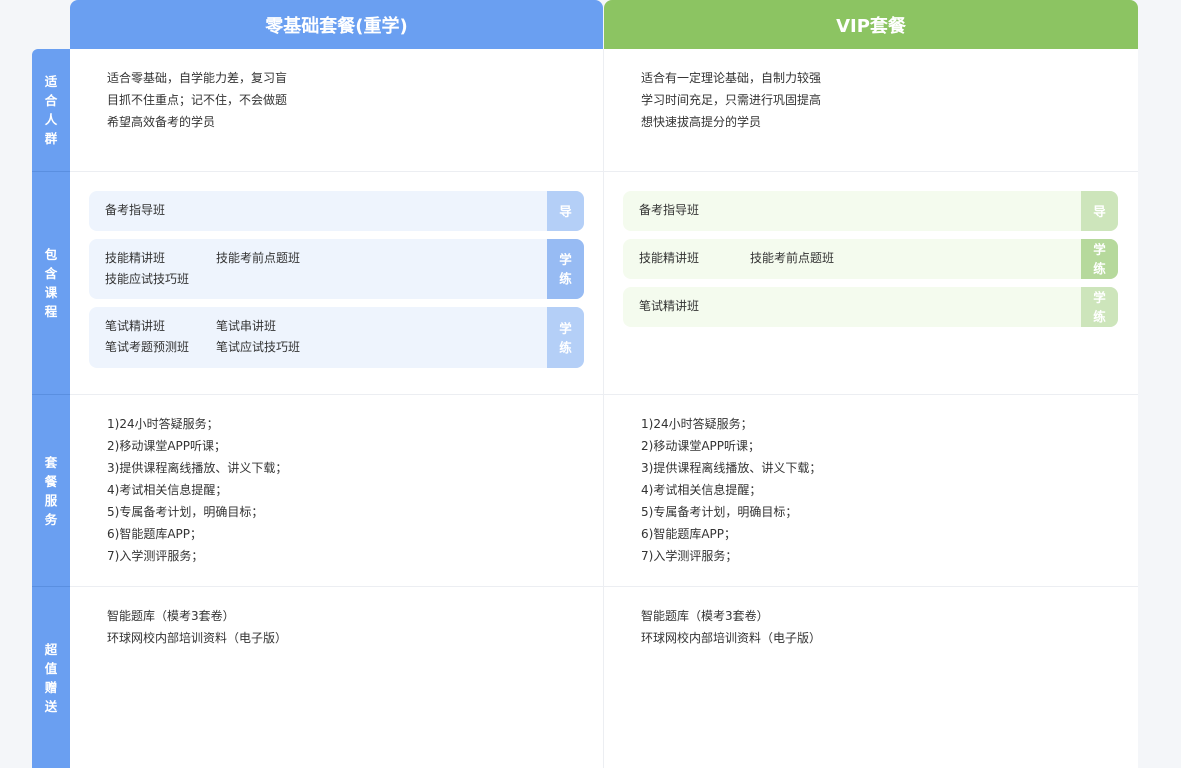 The width and height of the screenshot is (1181, 768). I want to click on row-label-courses: 包含课程, so click(51, 283).